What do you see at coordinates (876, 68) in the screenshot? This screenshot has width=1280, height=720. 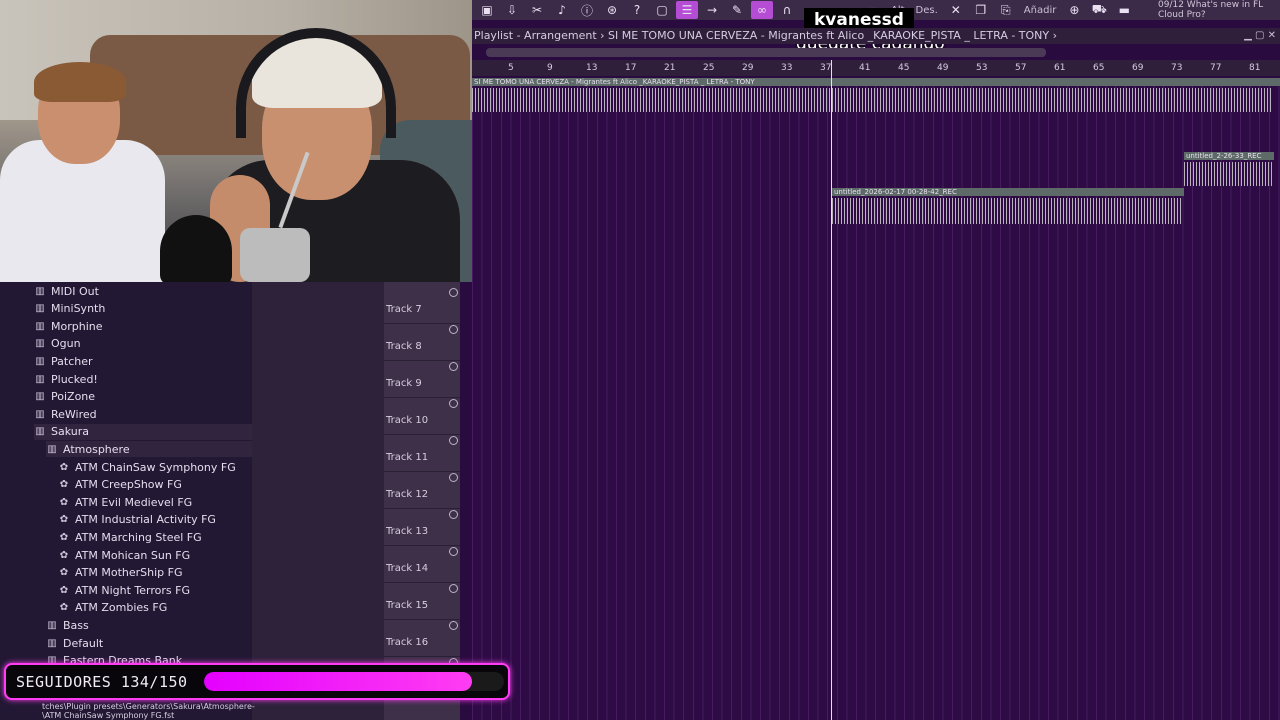 I see `timeline-ruler: 5 9 13 17 21 25 29 33 37 41 45 49 53 57 61 65 69 73 77 81` at bounding box center [876, 68].